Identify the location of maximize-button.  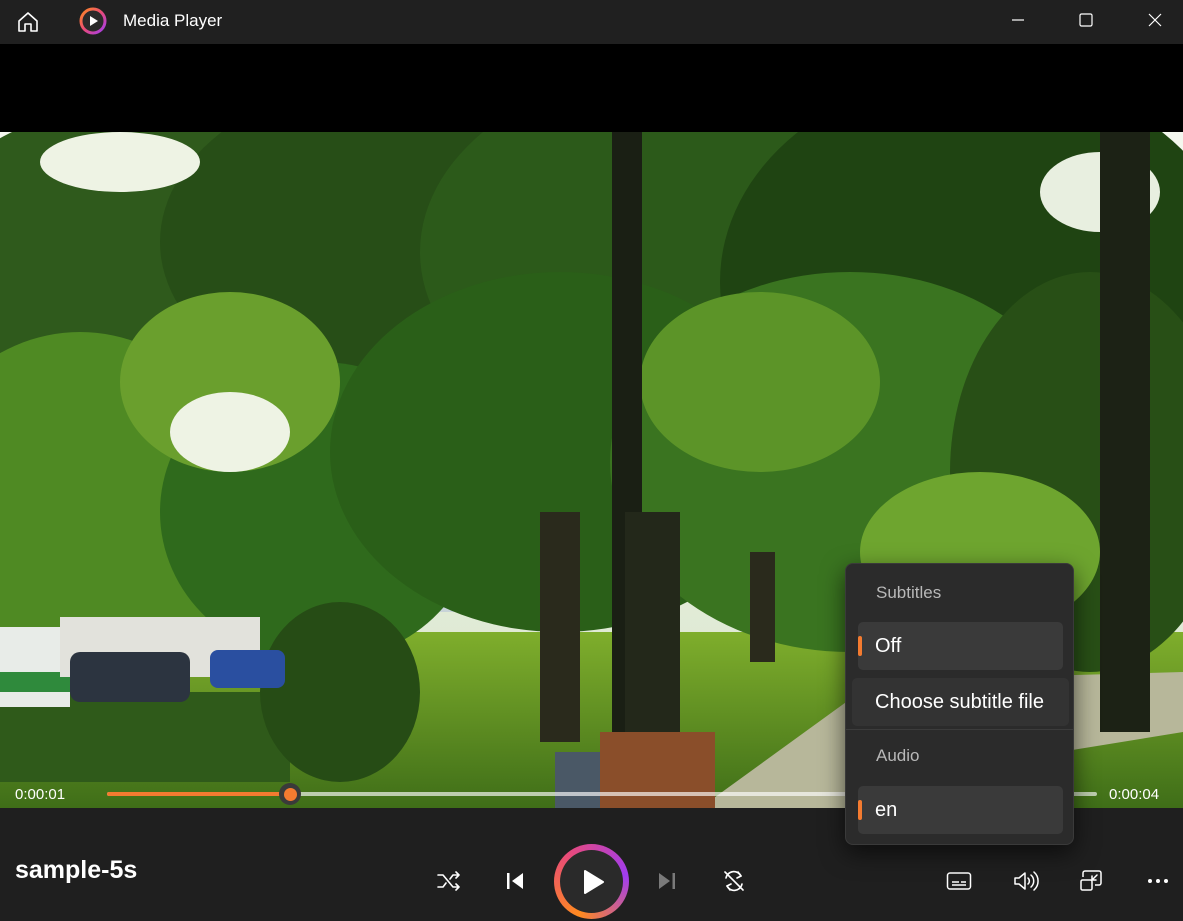
(1086, 20).